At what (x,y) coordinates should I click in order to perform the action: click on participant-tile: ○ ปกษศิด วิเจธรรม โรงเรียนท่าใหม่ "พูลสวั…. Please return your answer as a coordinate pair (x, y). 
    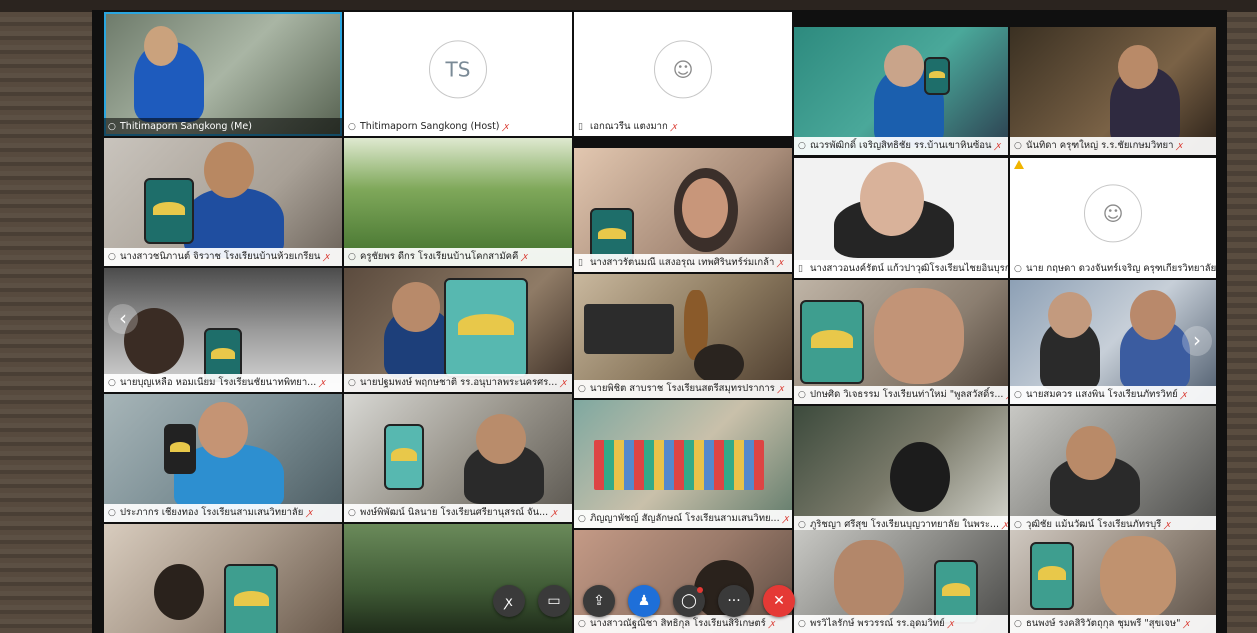
    Looking at the image, I should click on (901, 342).